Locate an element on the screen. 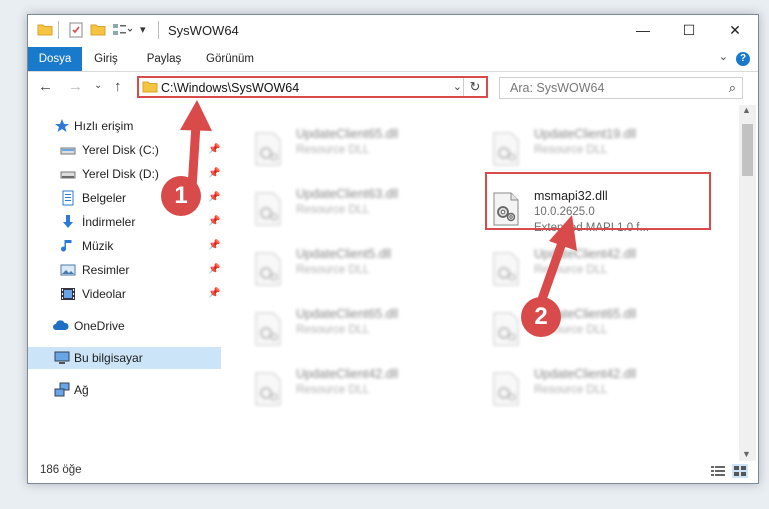  ribbon-tabs: Dosya Giriş Paylaş Görünüm ⌄ ? is located at coordinates (393, 59).